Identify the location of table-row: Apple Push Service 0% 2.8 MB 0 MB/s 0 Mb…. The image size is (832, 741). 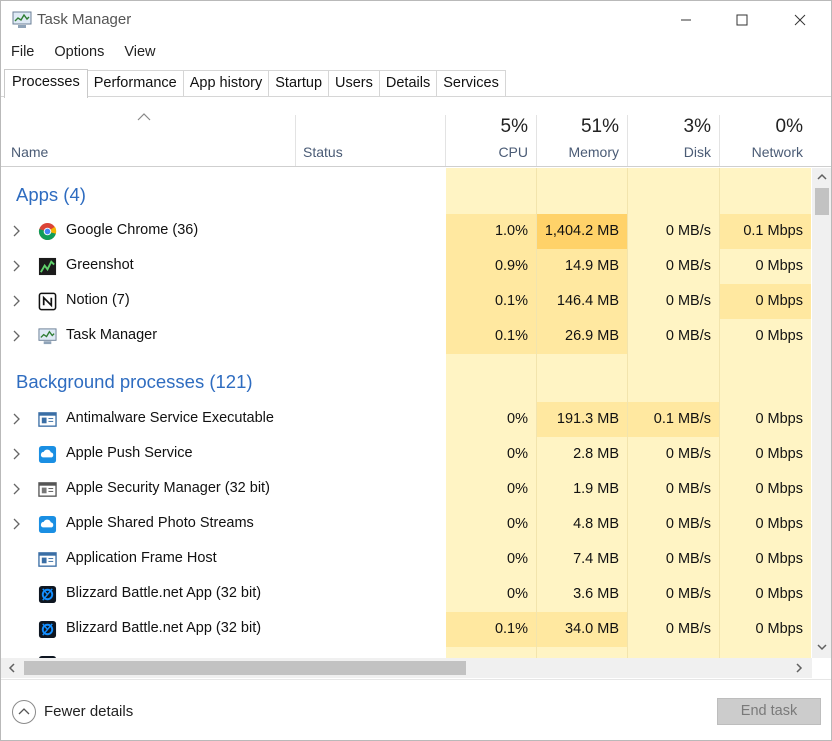
(406, 454).